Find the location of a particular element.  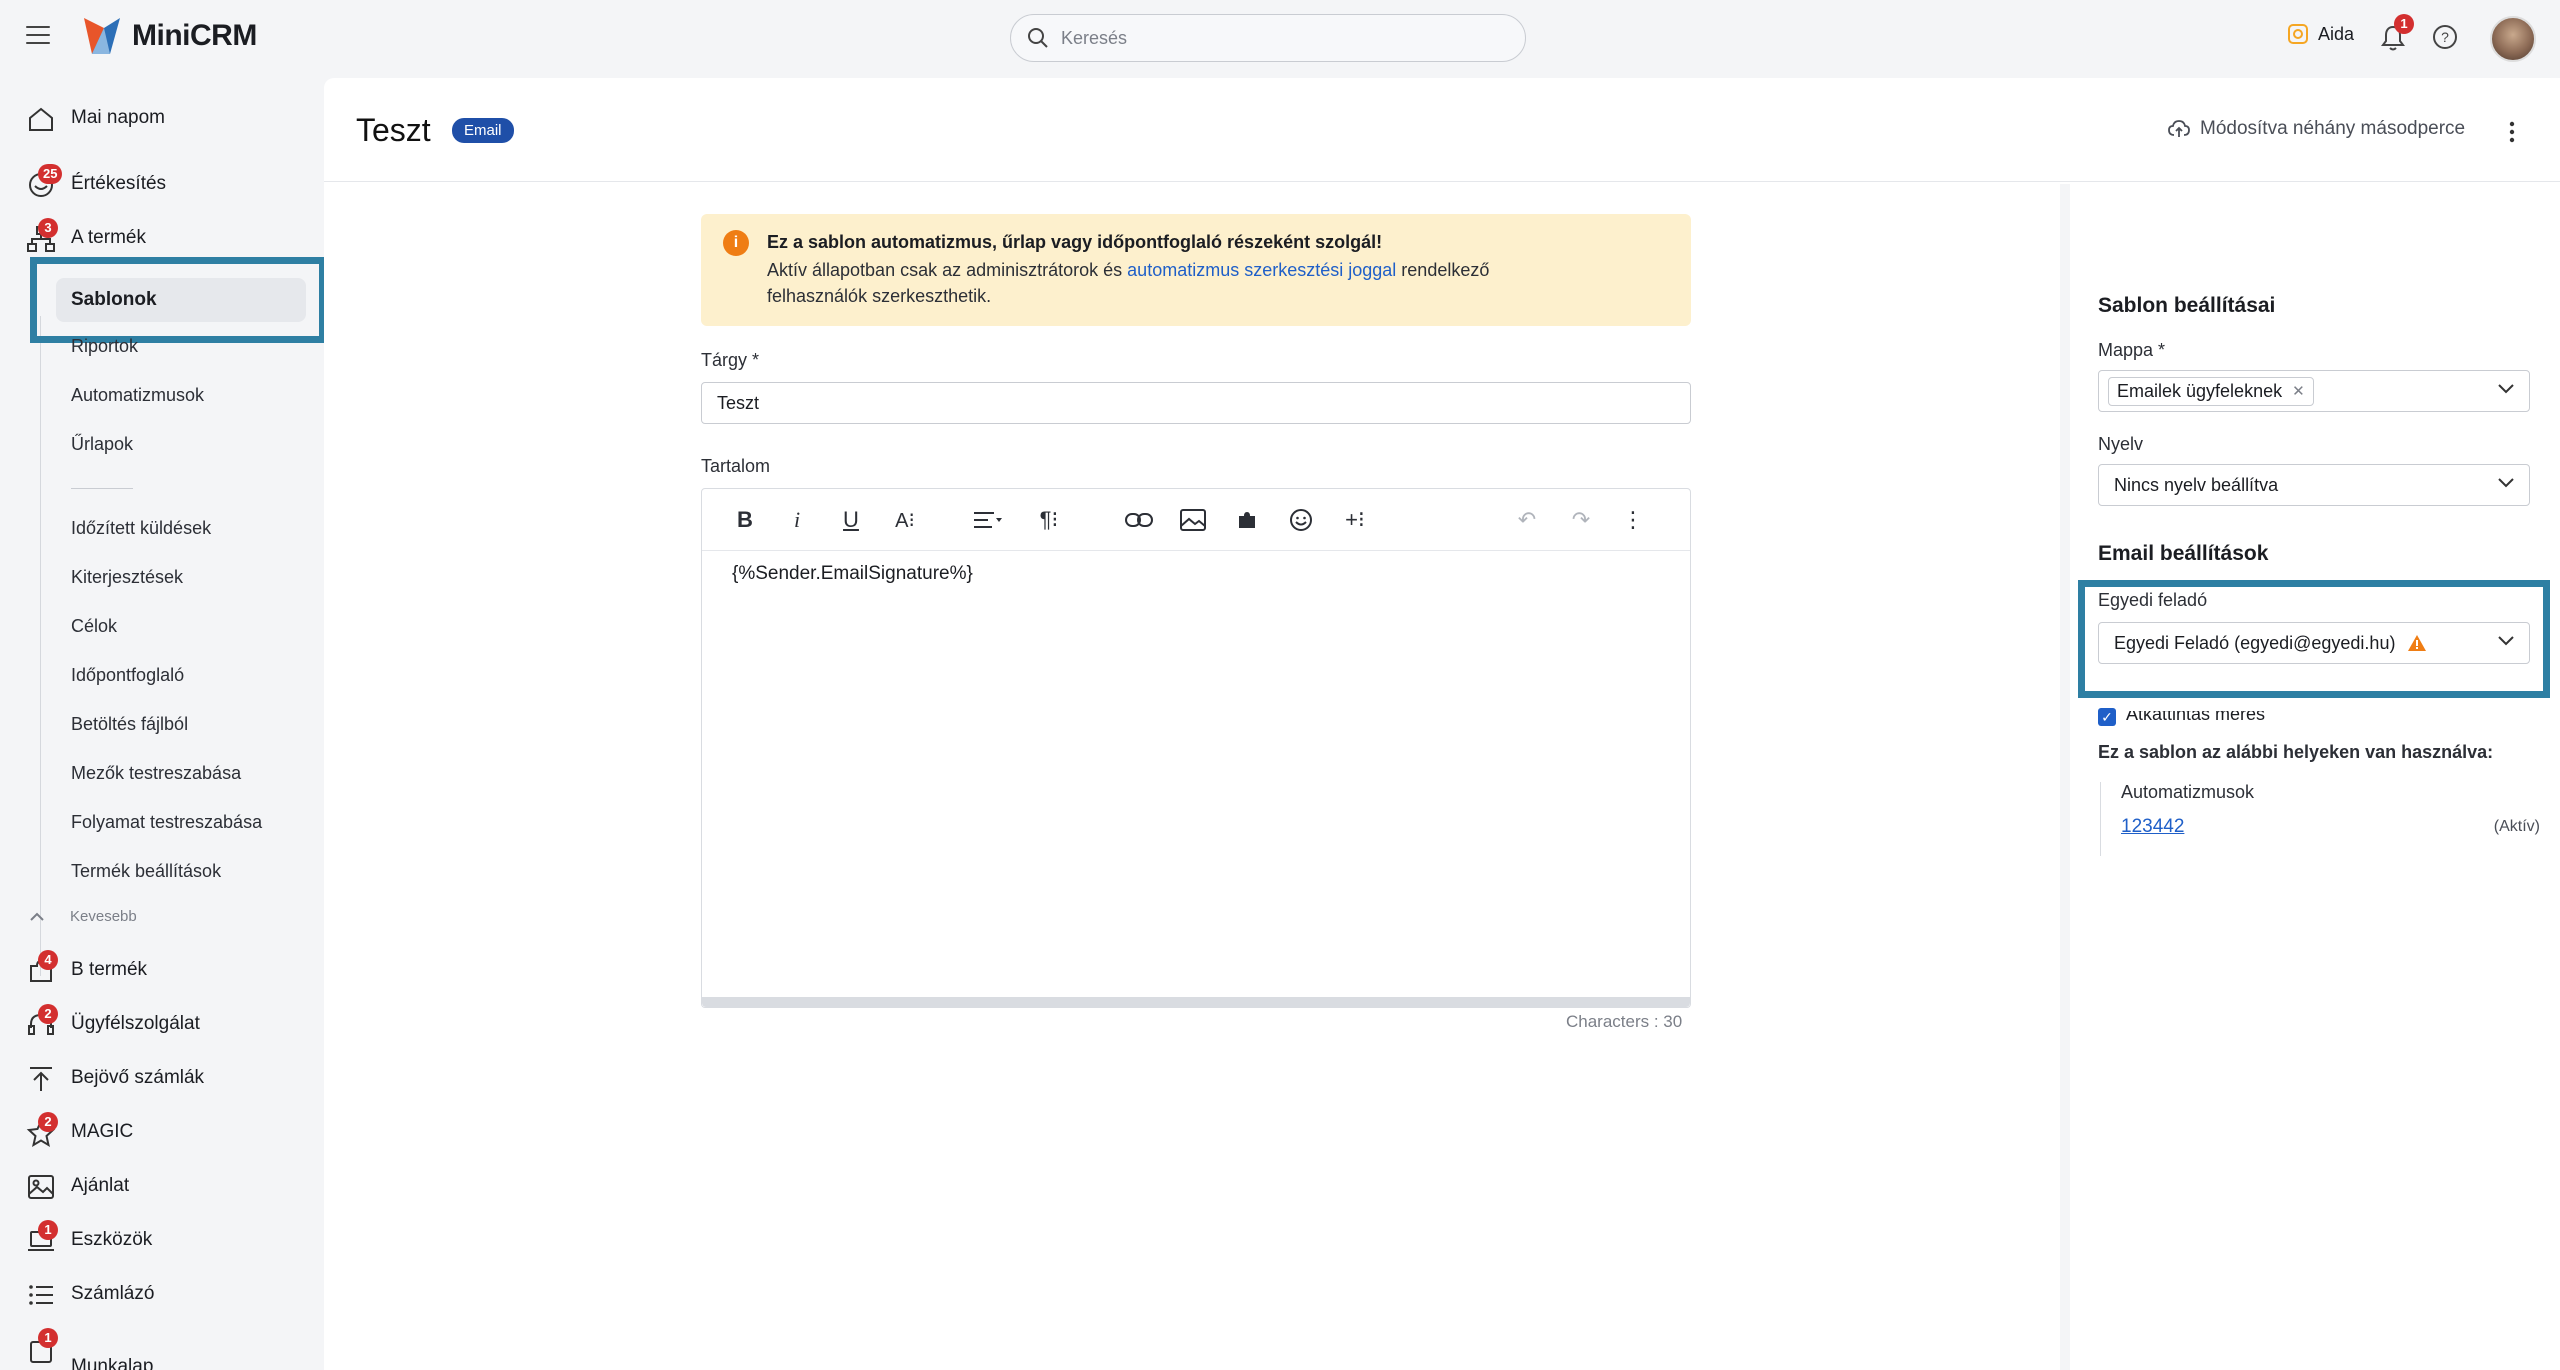

sender-value: Egyedi Feladó (egyedi@egyedi.hu) is located at coordinates (2255, 642).